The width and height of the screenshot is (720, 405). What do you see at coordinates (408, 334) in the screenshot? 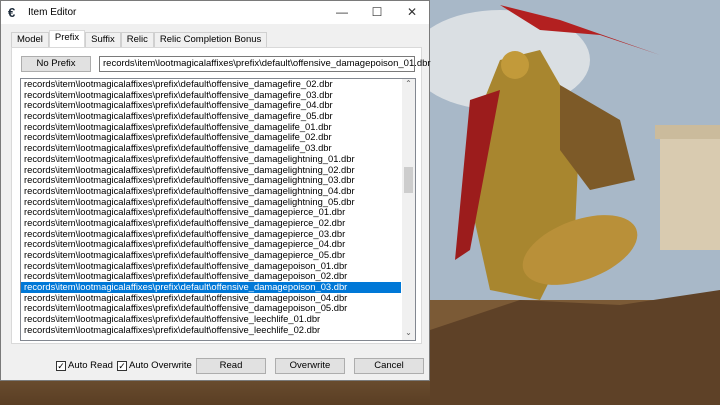
I see `scroll-down-icon: ⌄` at bounding box center [408, 334].